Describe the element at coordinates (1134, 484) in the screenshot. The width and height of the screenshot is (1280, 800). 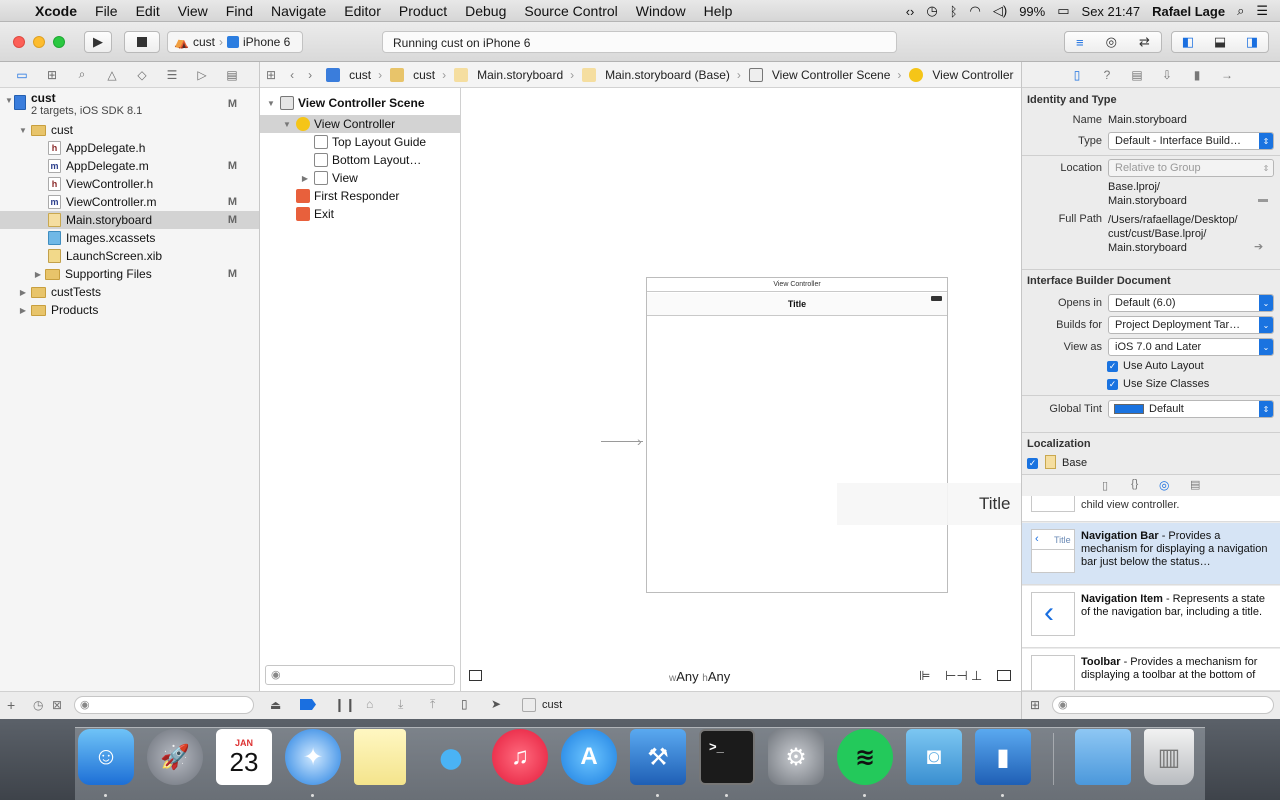
I see `code-snippet-library-icon: {}` at that location.